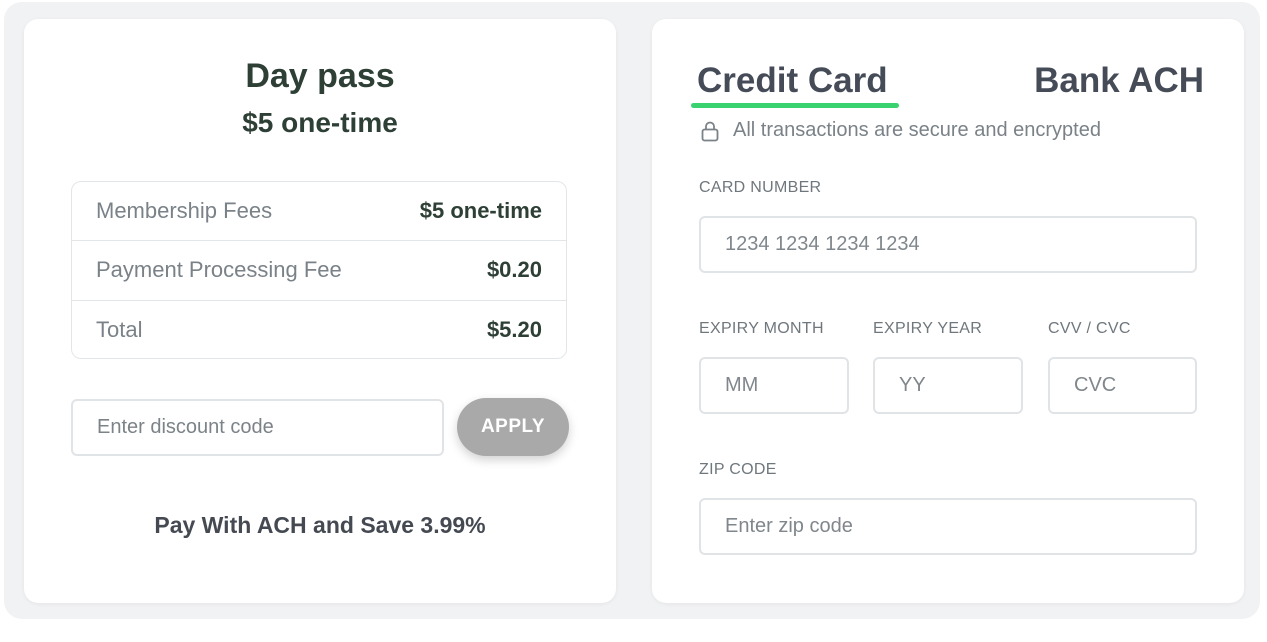 This screenshot has width=1267, height=642. What do you see at coordinates (1122, 385) in the screenshot?
I see `cvv-input` at bounding box center [1122, 385].